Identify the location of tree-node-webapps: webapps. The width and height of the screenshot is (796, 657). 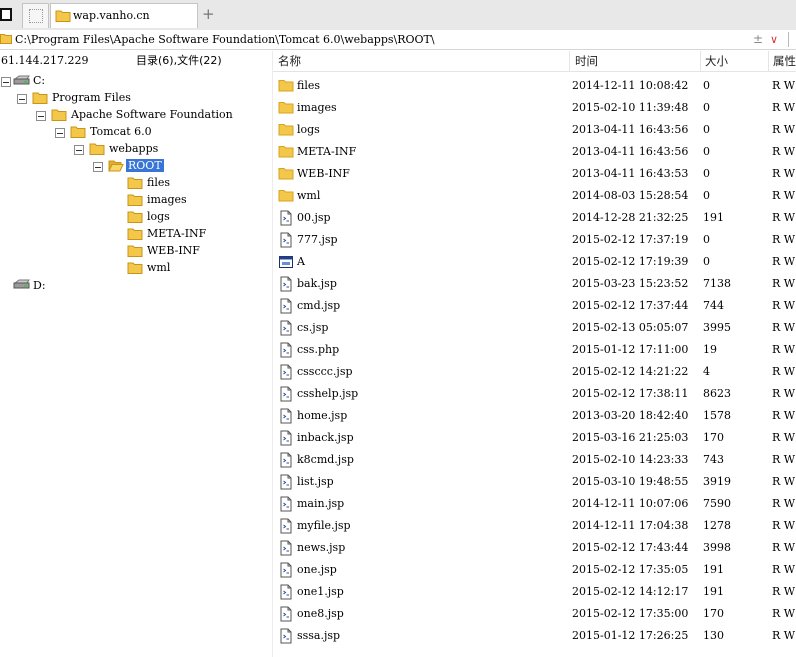
(133, 148).